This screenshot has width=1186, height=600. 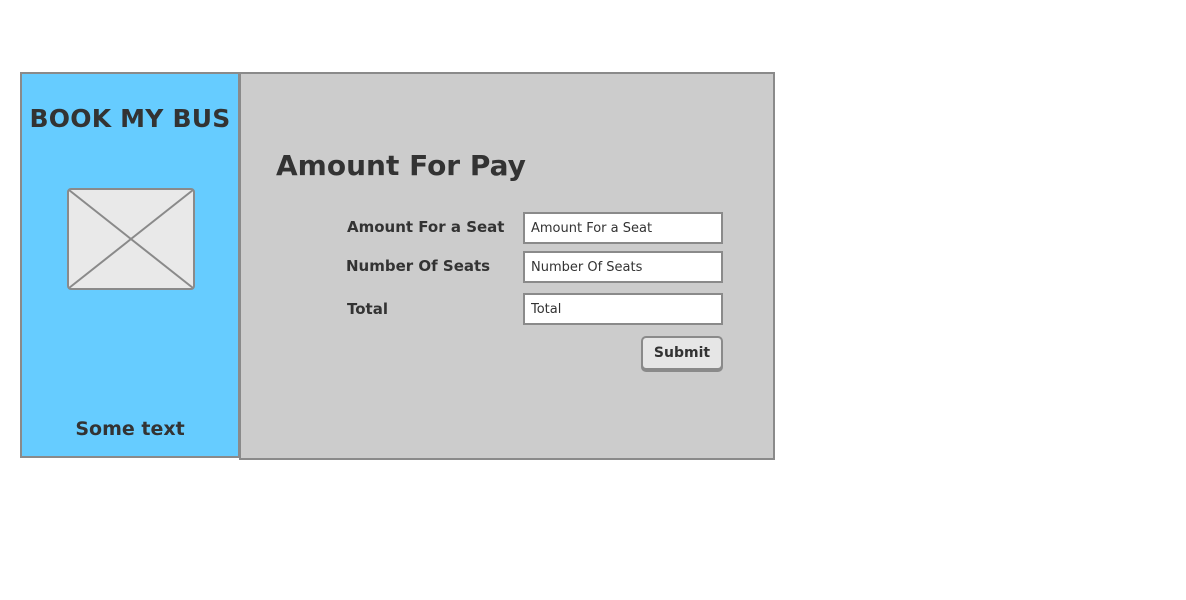 I want to click on number-of-seats-input, so click(x=623, y=267).